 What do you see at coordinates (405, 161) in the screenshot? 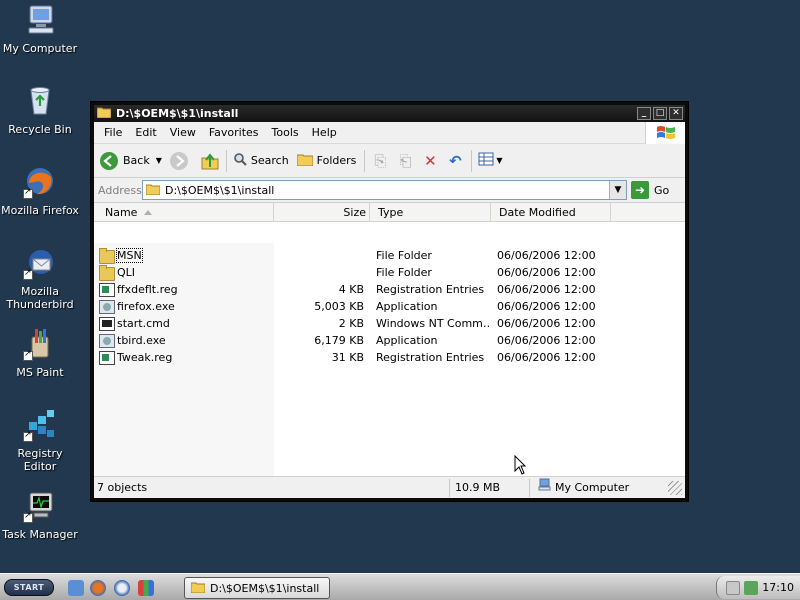
I see `copy-to-icon: ⎗` at bounding box center [405, 161].